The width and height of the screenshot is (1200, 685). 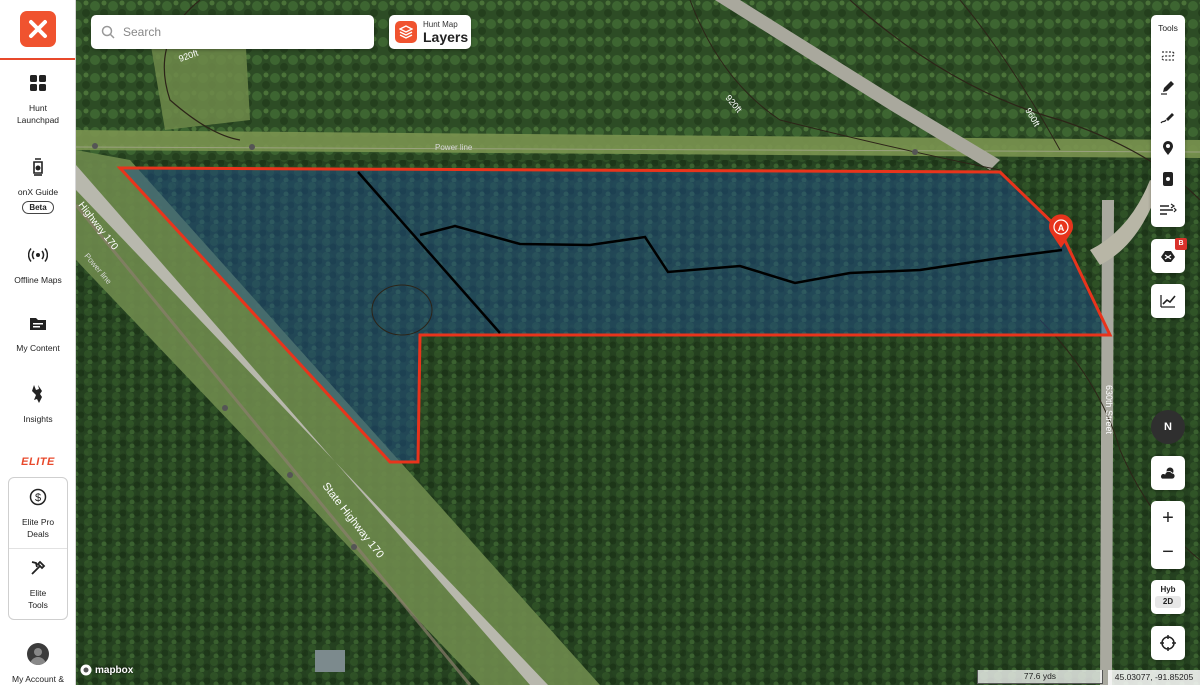 What do you see at coordinates (38, 207) in the screenshot?
I see `beta-badge: Beta` at bounding box center [38, 207].